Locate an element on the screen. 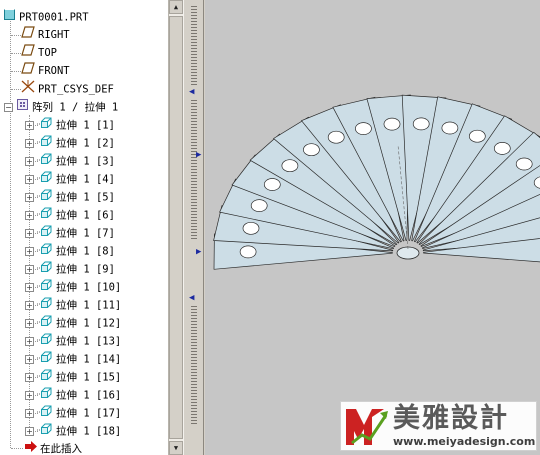  scroll-up-button: ▲ is located at coordinates (176, 7).